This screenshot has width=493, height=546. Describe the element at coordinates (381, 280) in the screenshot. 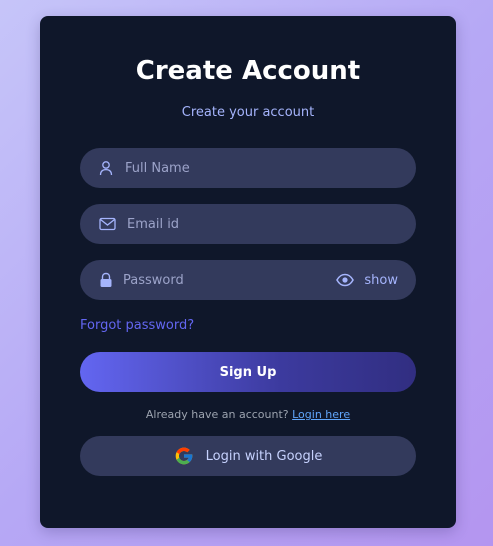

I see `show-password-label: show` at that location.